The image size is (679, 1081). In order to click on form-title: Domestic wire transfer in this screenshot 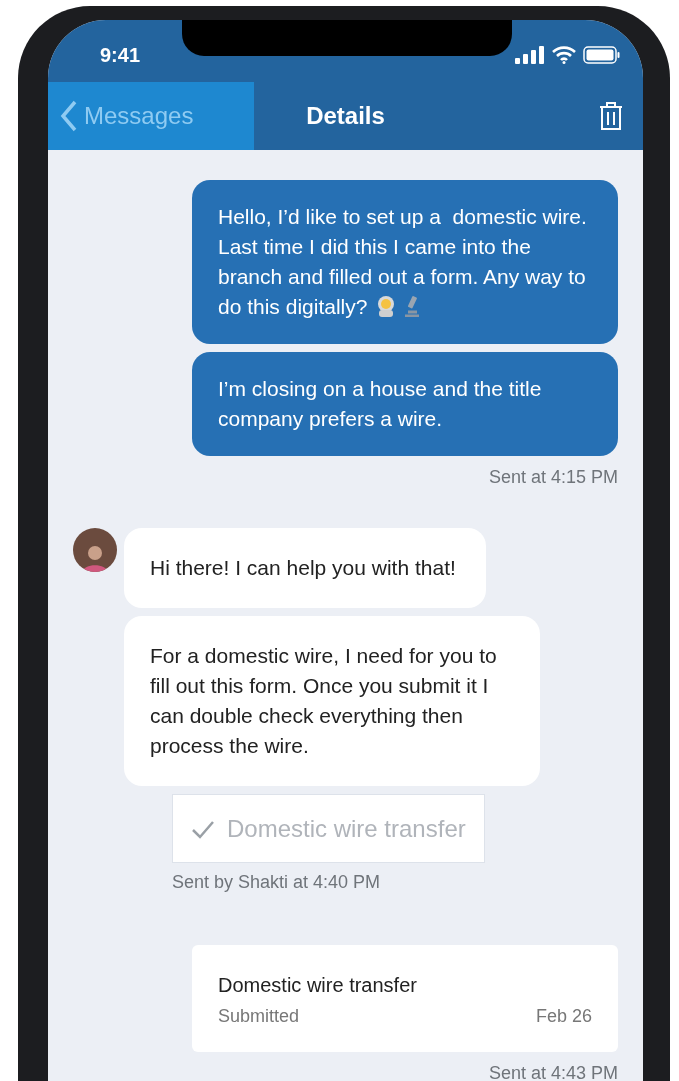, I will do `click(318, 985)`.